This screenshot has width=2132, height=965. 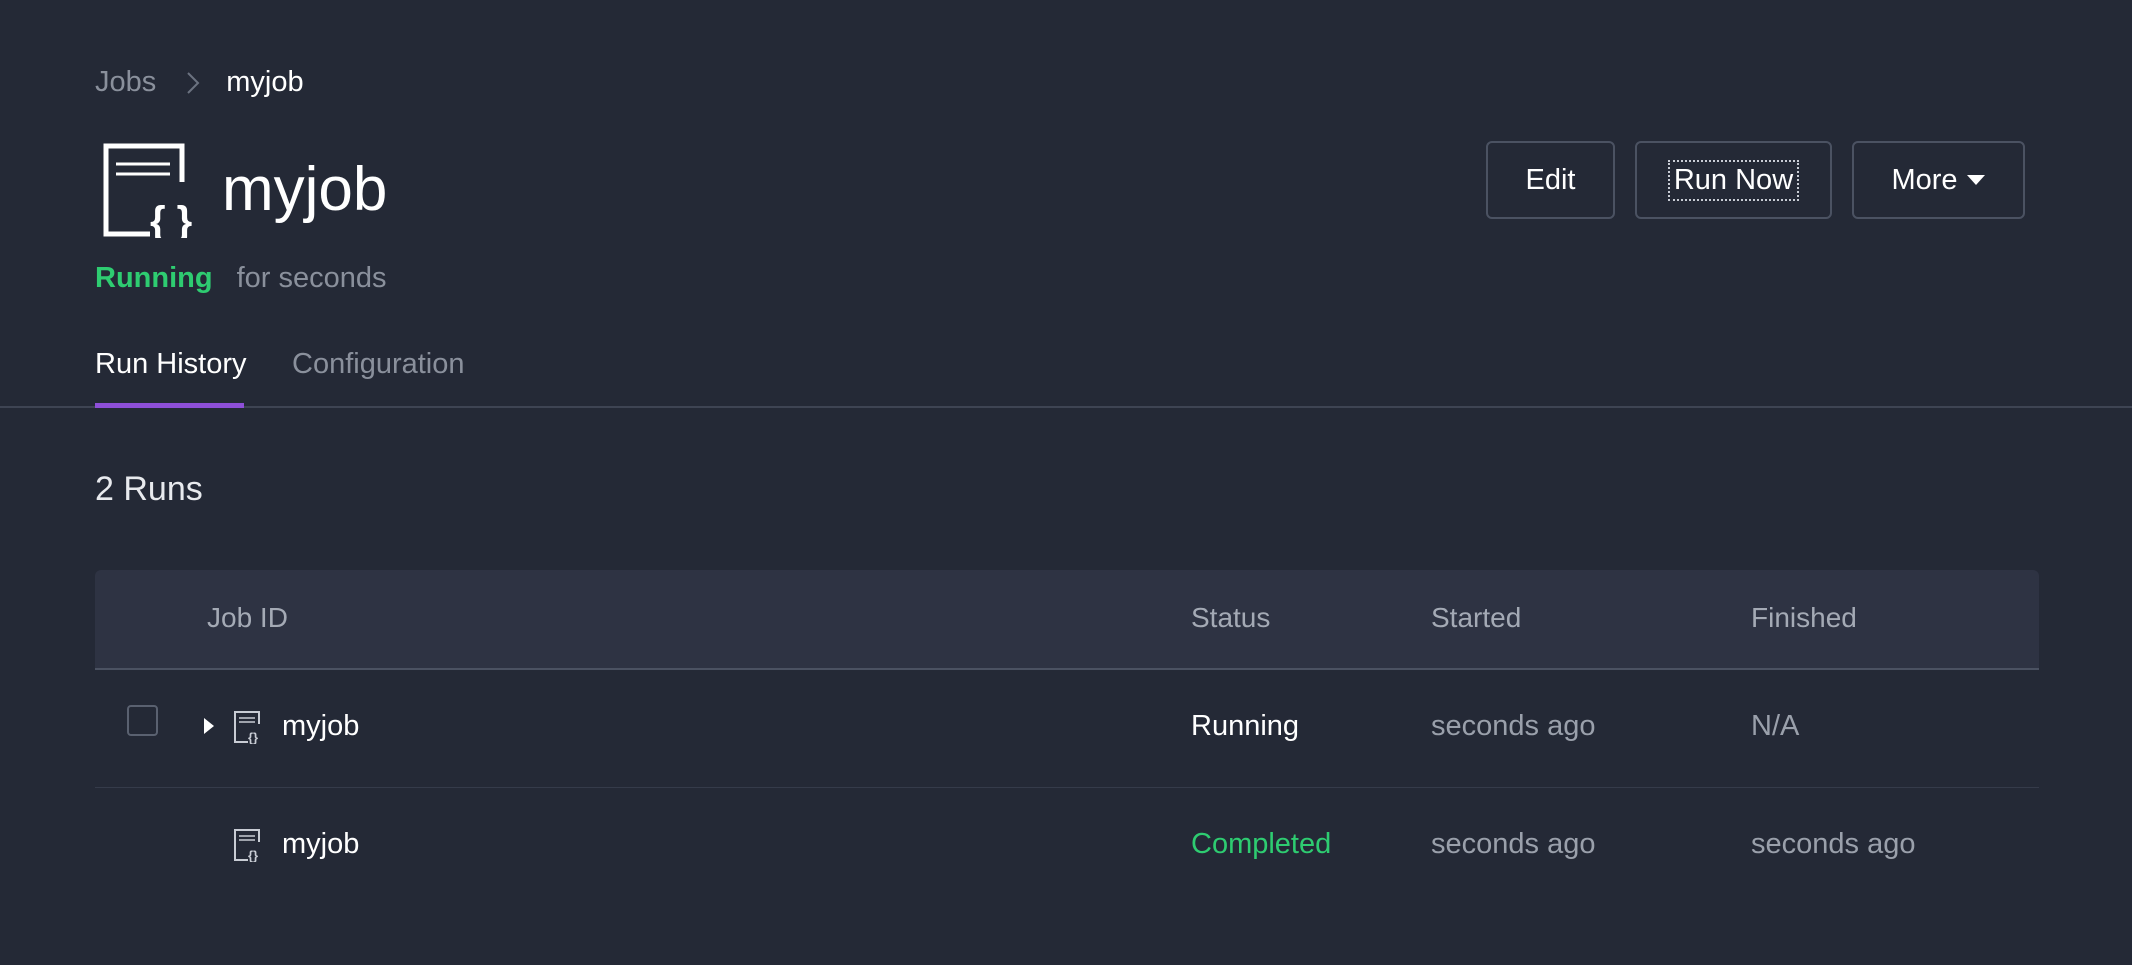 I want to click on column-header-finished: Finished, so click(x=1804, y=618).